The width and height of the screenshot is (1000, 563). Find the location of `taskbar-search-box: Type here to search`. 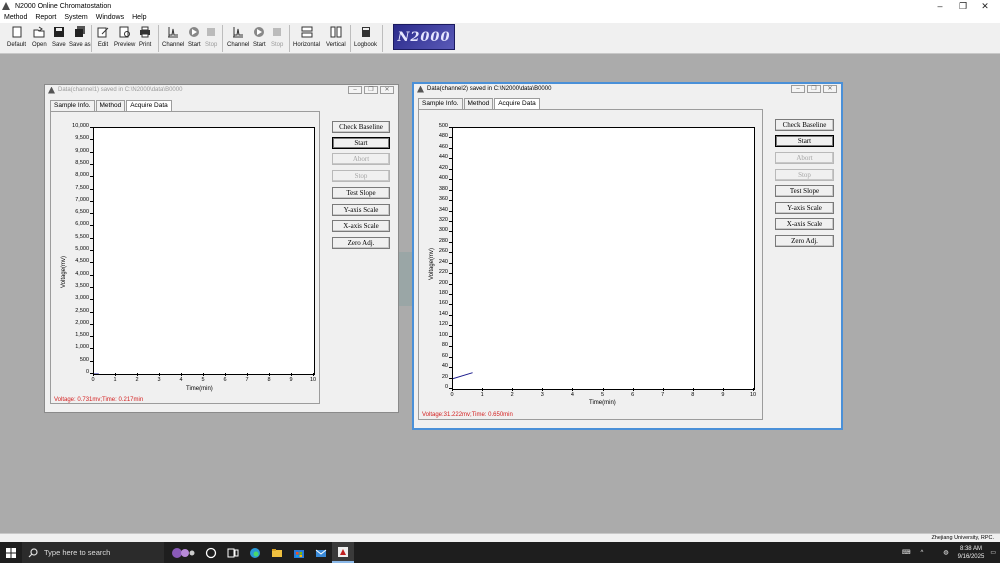

taskbar-search-box: Type here to search is located at coordinates (93, 552).